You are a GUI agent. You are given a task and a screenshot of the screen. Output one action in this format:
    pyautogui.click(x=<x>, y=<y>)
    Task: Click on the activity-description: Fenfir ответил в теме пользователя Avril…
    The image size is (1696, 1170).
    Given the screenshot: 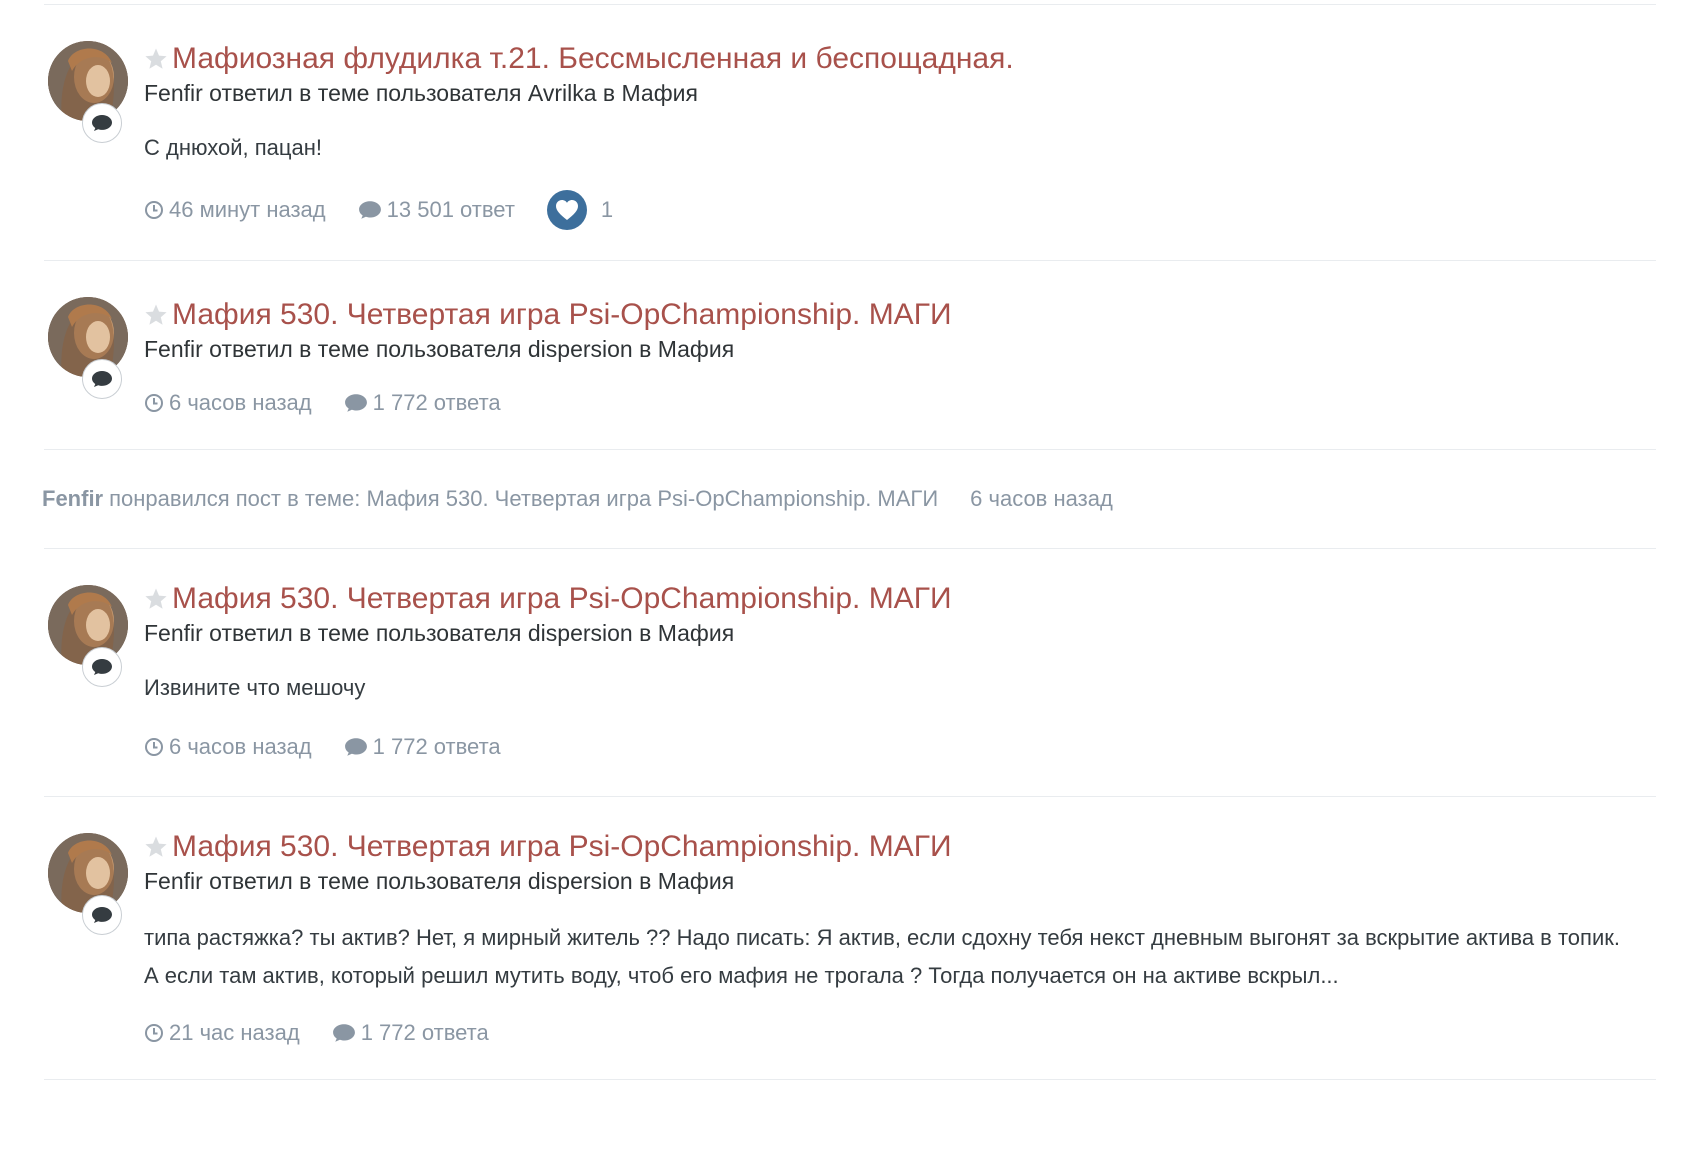 What is the action you would take?
    pyautogui.click(x=421, y=93)
    